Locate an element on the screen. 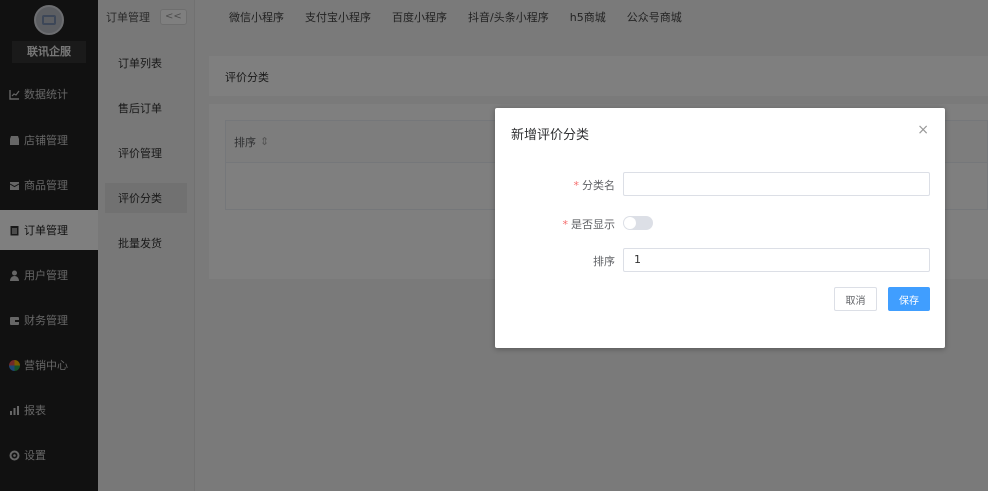  save-button: 保存 is located at coordinates (909, 299).